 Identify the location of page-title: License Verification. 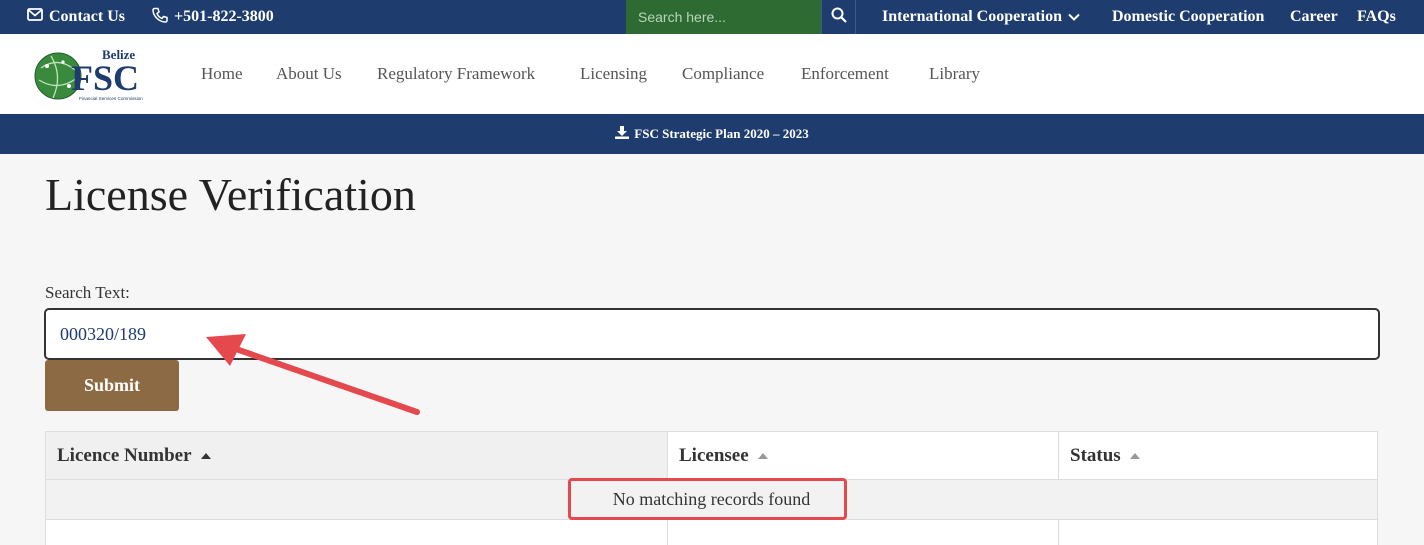
(230, 194).